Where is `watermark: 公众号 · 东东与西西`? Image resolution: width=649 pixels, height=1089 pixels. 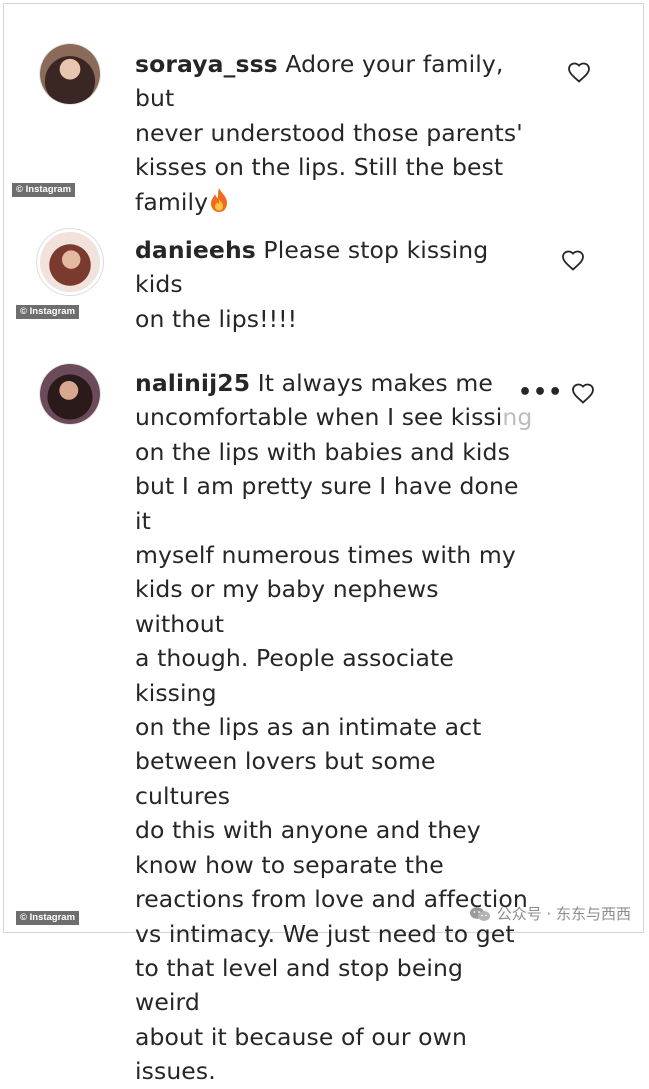
watermark: 公众号 · 东东与西西 is located at coordinates (550, 913).